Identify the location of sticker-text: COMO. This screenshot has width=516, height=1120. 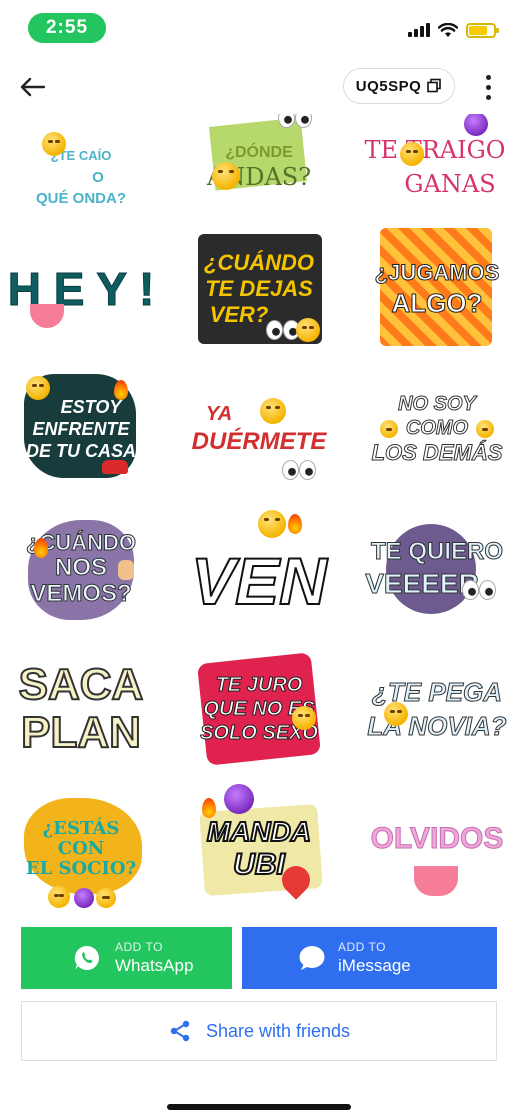
(437, 428).